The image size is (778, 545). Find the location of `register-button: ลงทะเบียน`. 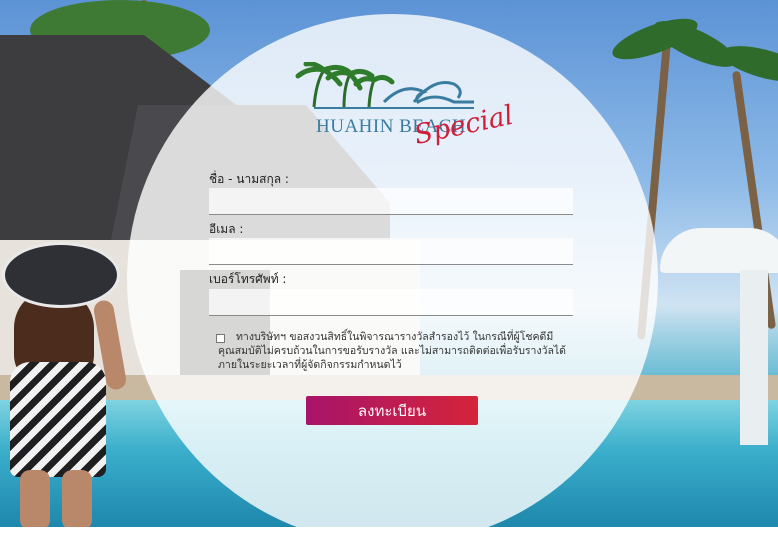

register-button: ลงทะเบียน is located at coordinates (392, 410).